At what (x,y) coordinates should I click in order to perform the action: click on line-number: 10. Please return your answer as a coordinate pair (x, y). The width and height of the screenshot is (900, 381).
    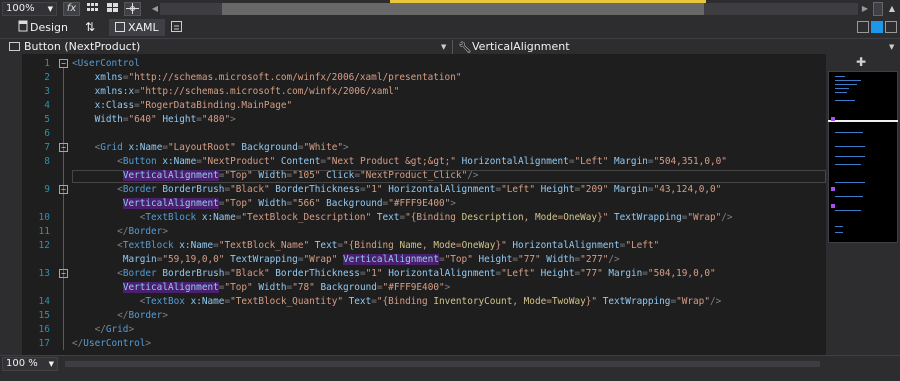
    Looking at the image, I should click on (44, 217).